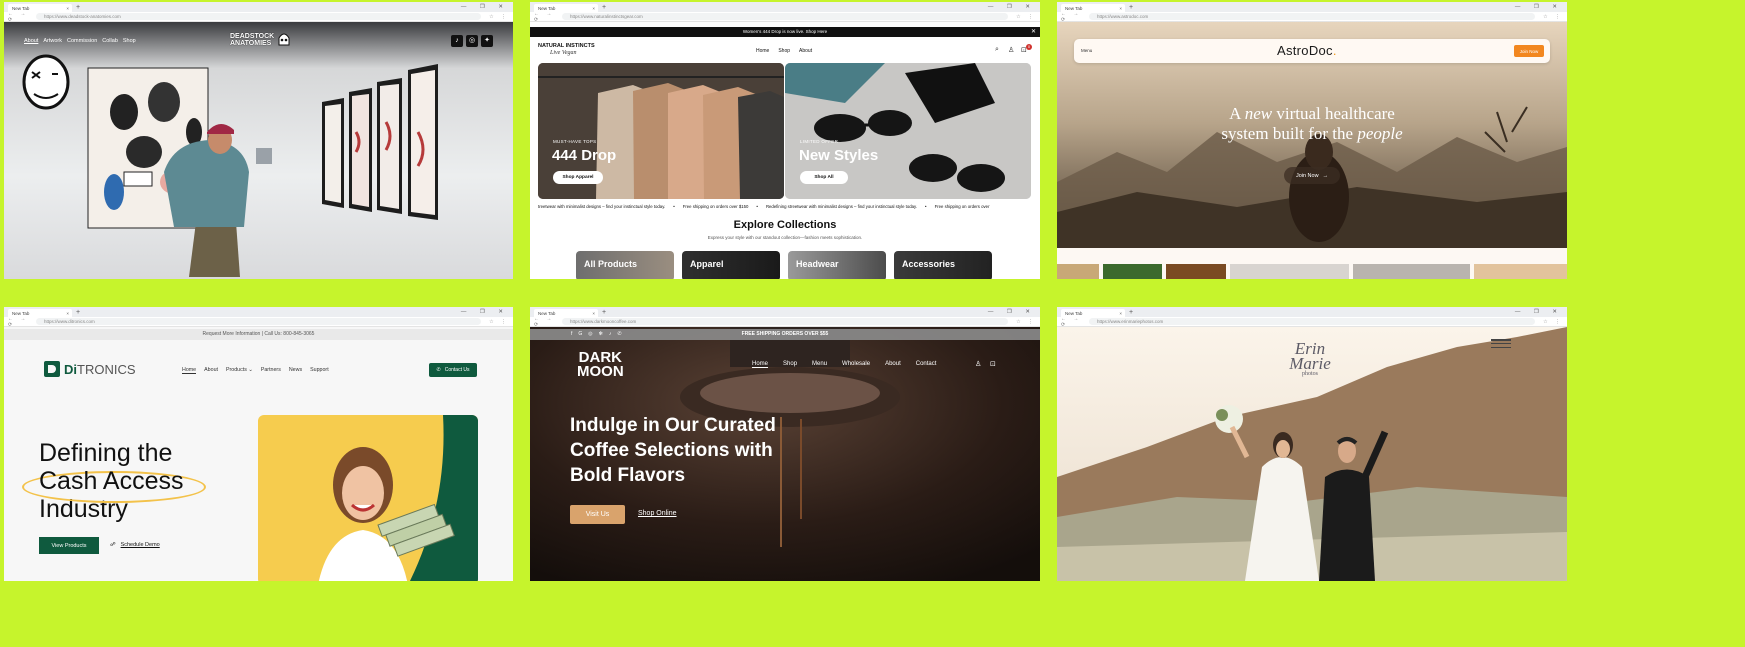  Describe the element at coordinates (1501, 343) in the screenshot. I see `hamburger-menu-icon` at that location.